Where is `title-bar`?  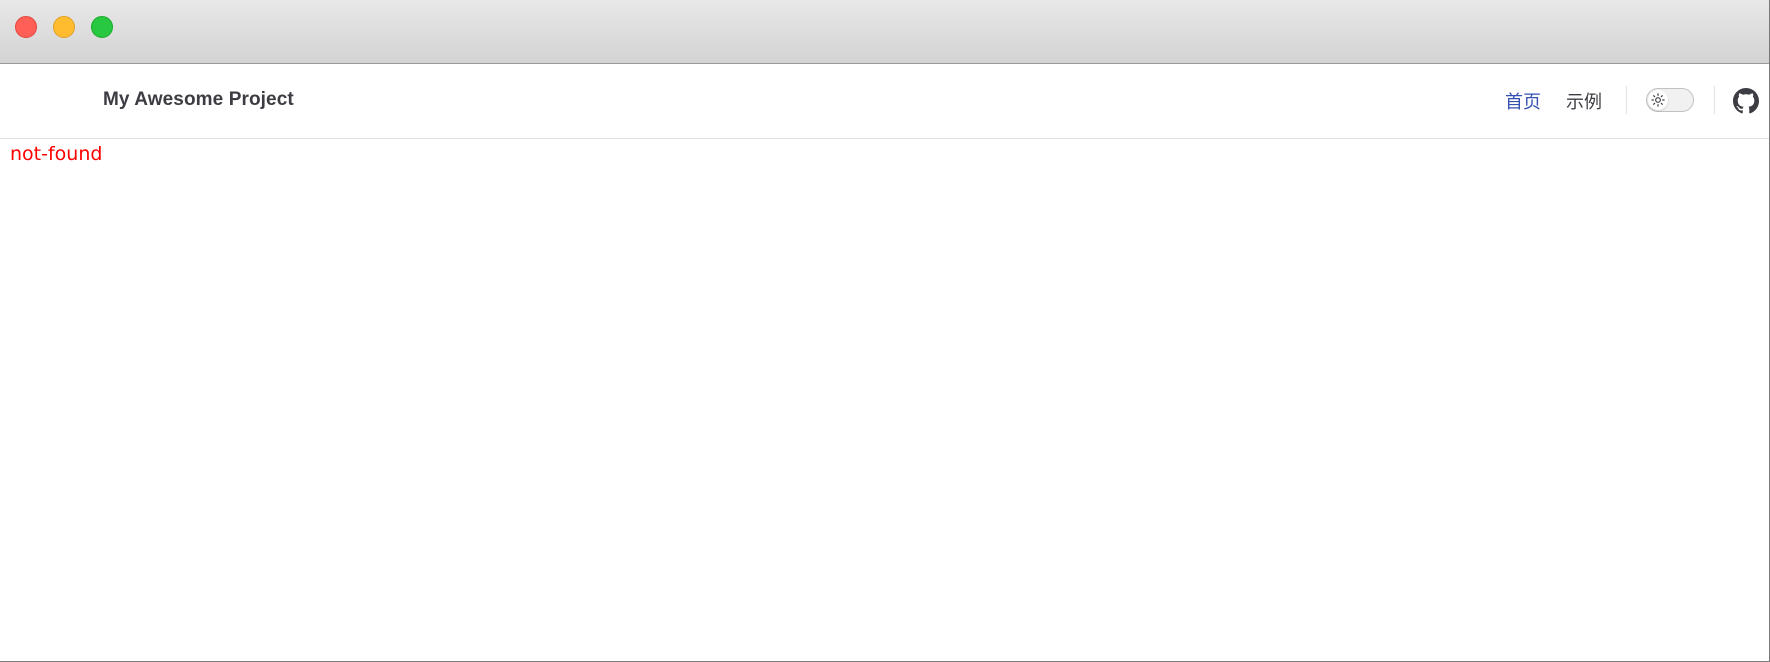
title-bar is located at coordinates (884, 32).